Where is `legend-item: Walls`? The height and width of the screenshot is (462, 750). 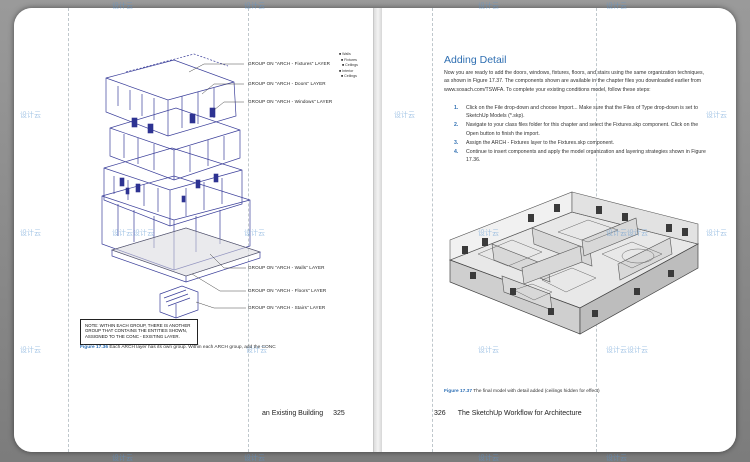 legend-item: Walls is located at coordinates (346, 54).